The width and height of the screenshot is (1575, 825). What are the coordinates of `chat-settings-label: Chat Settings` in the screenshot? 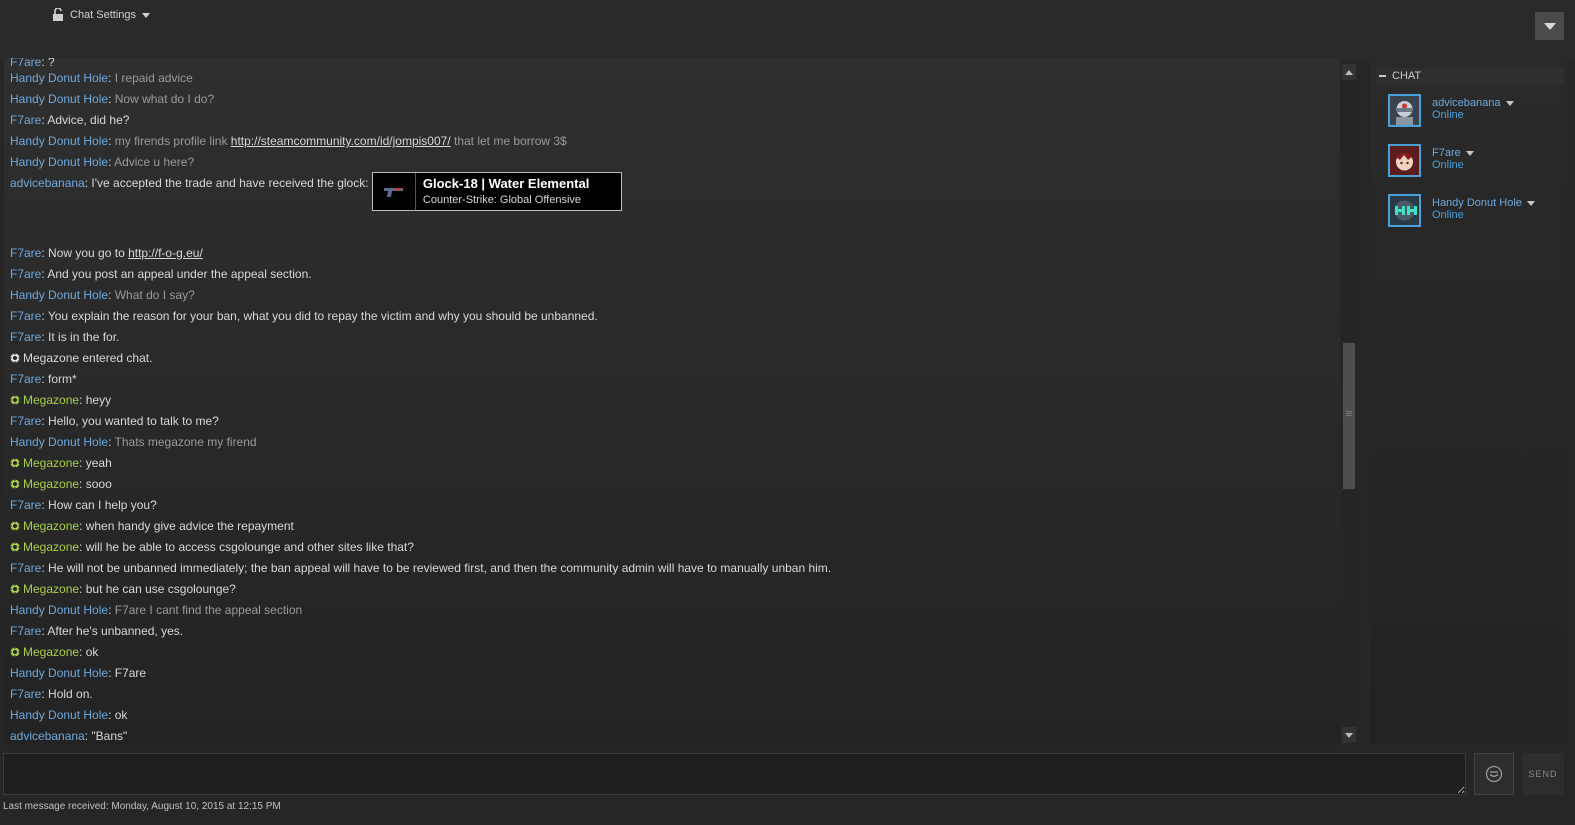 It's located at (103, 15).